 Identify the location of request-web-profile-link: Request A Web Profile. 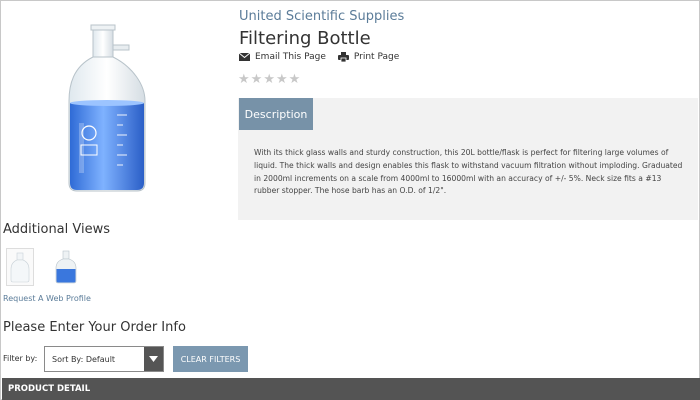
(47, 298).